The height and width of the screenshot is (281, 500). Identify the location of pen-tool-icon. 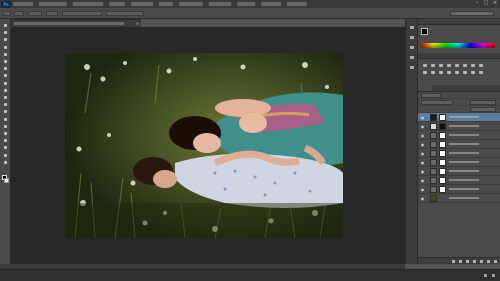
(5, 126).